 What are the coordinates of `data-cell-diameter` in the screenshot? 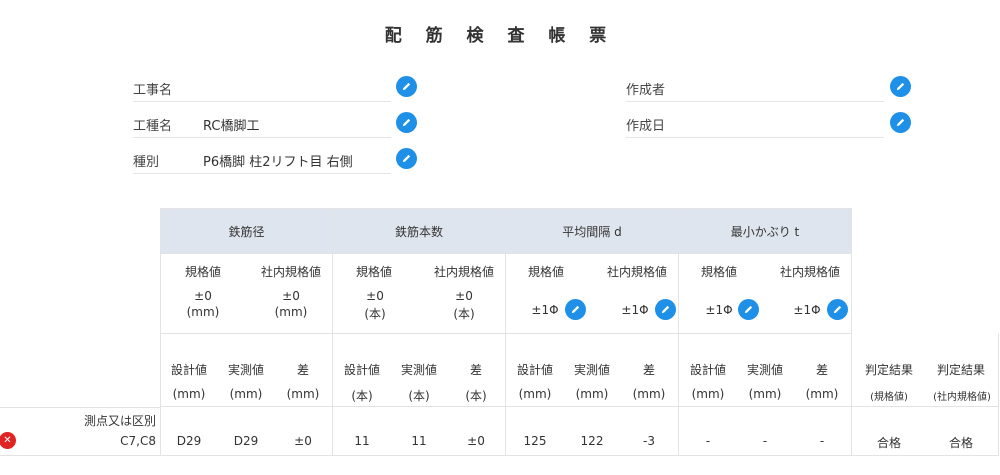 It's located at (246, 431).